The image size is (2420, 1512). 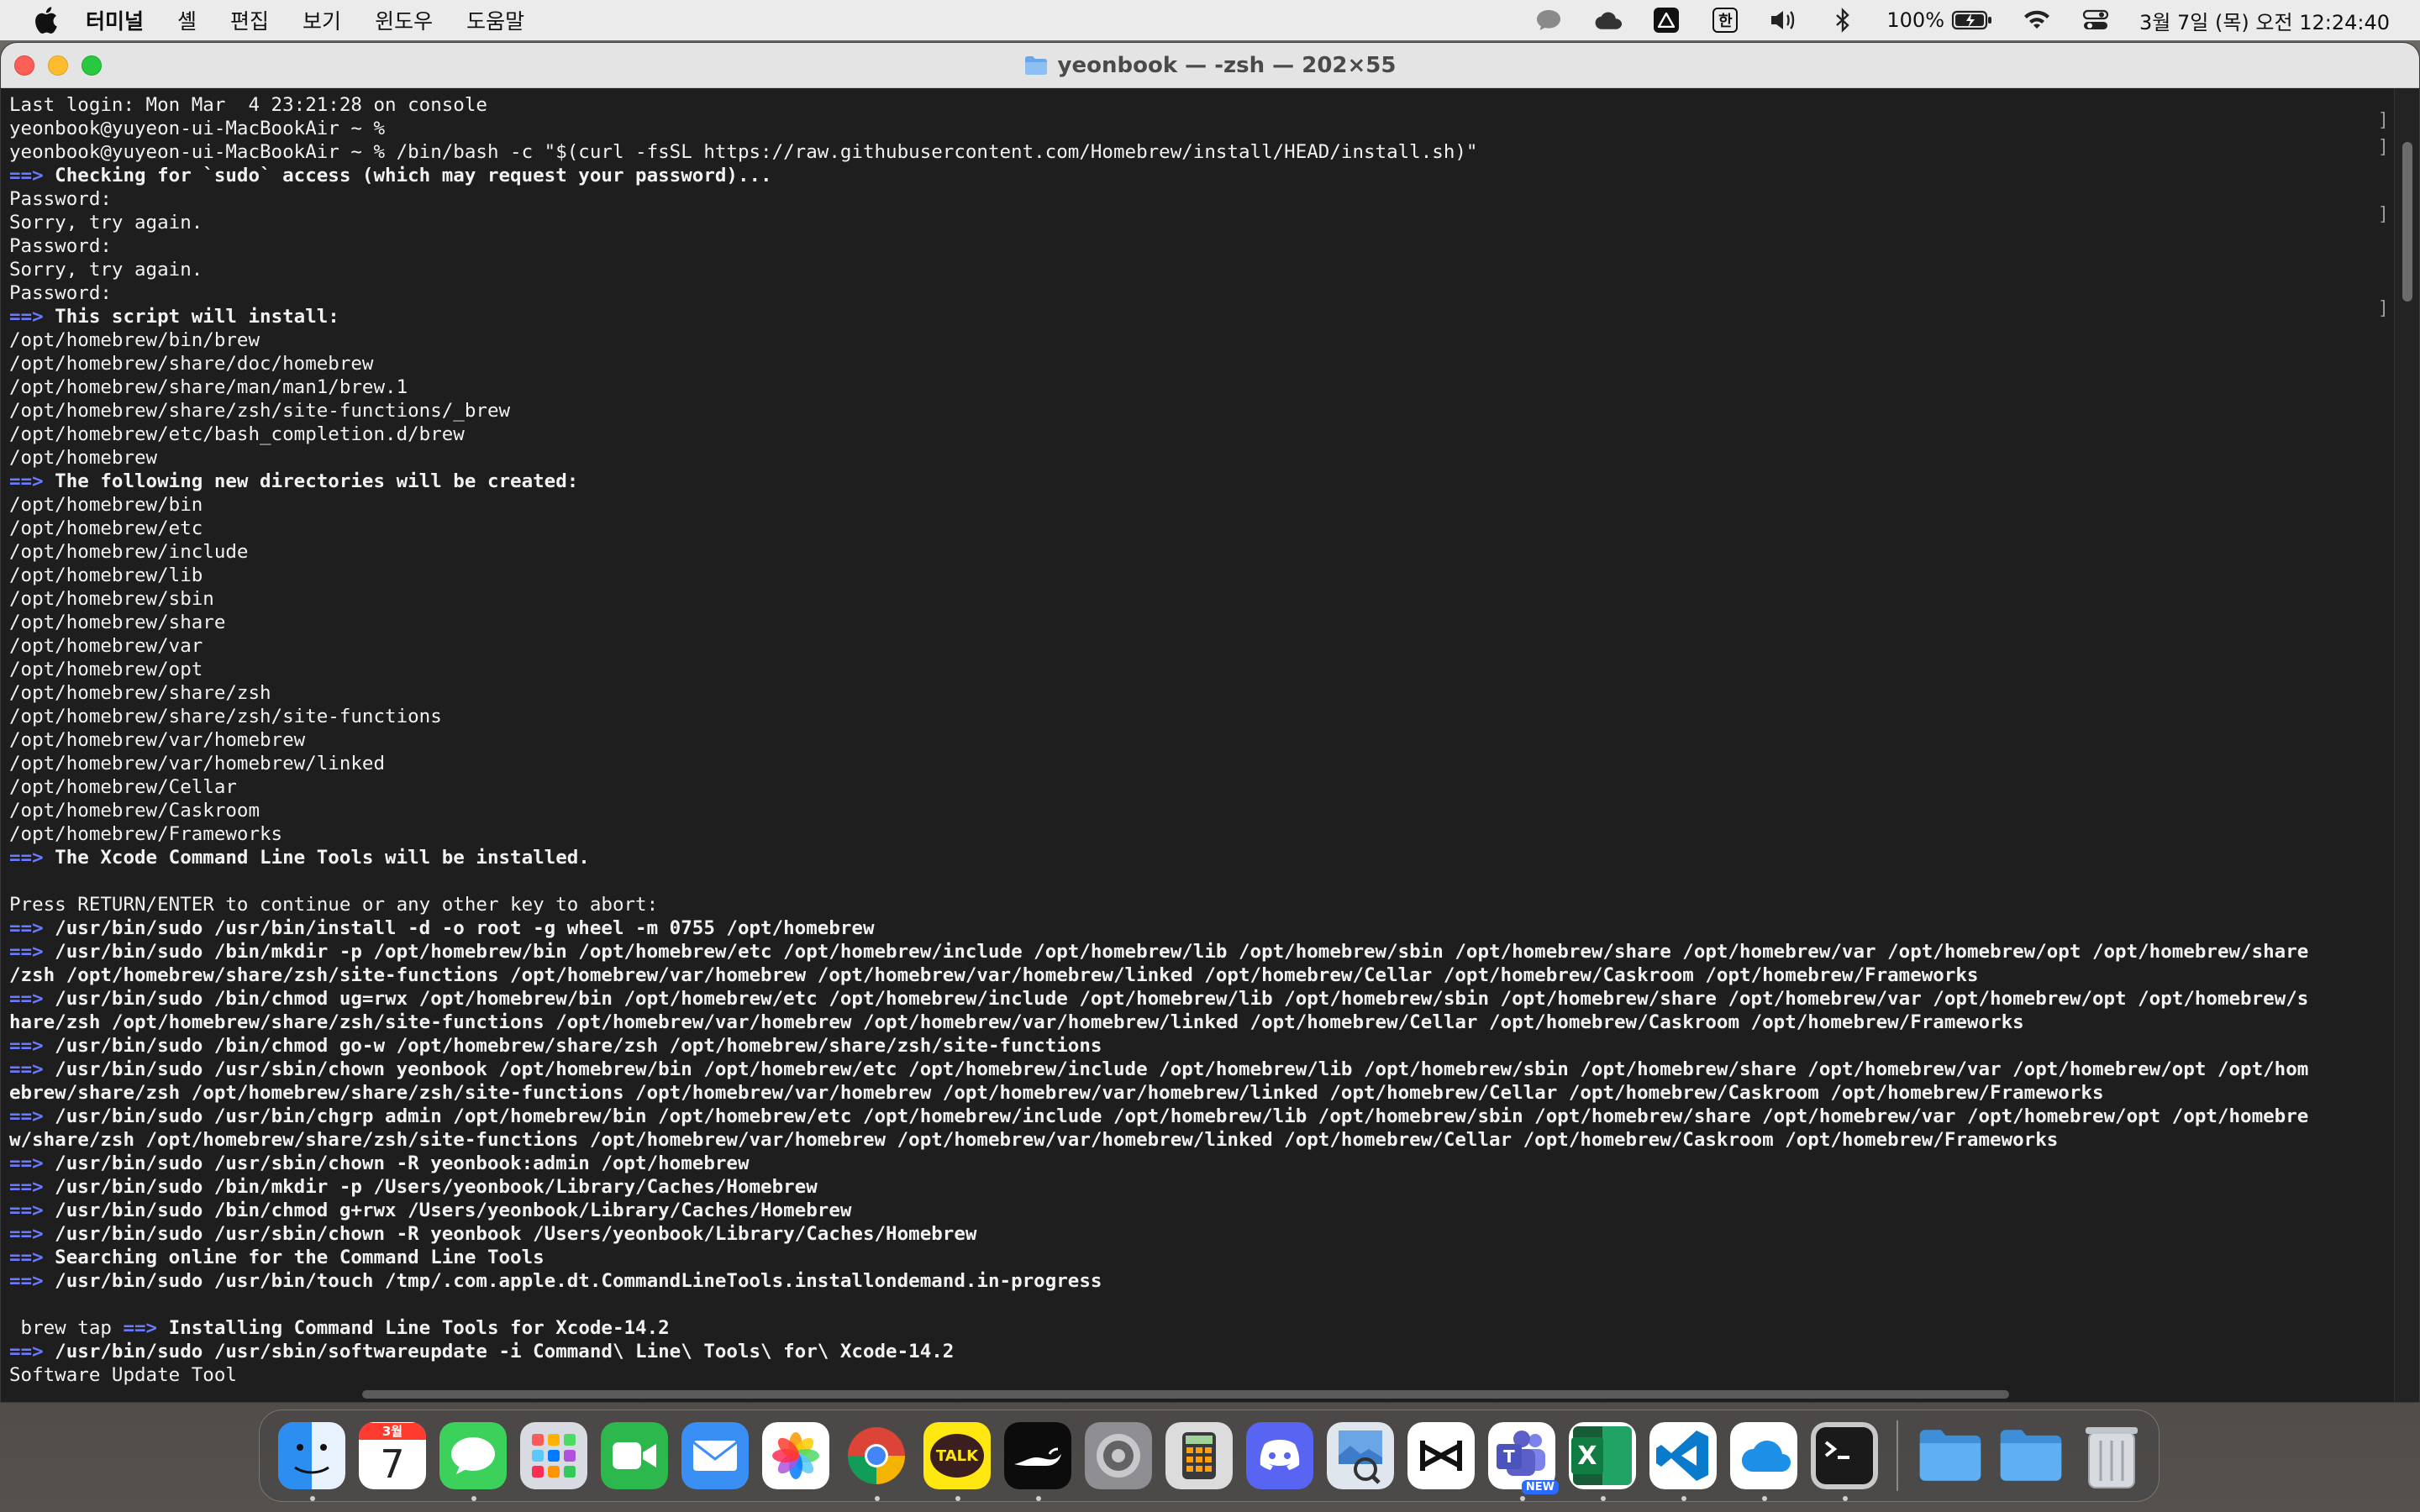 I want to click on genie-icon, so click(x=1037, y=1455).